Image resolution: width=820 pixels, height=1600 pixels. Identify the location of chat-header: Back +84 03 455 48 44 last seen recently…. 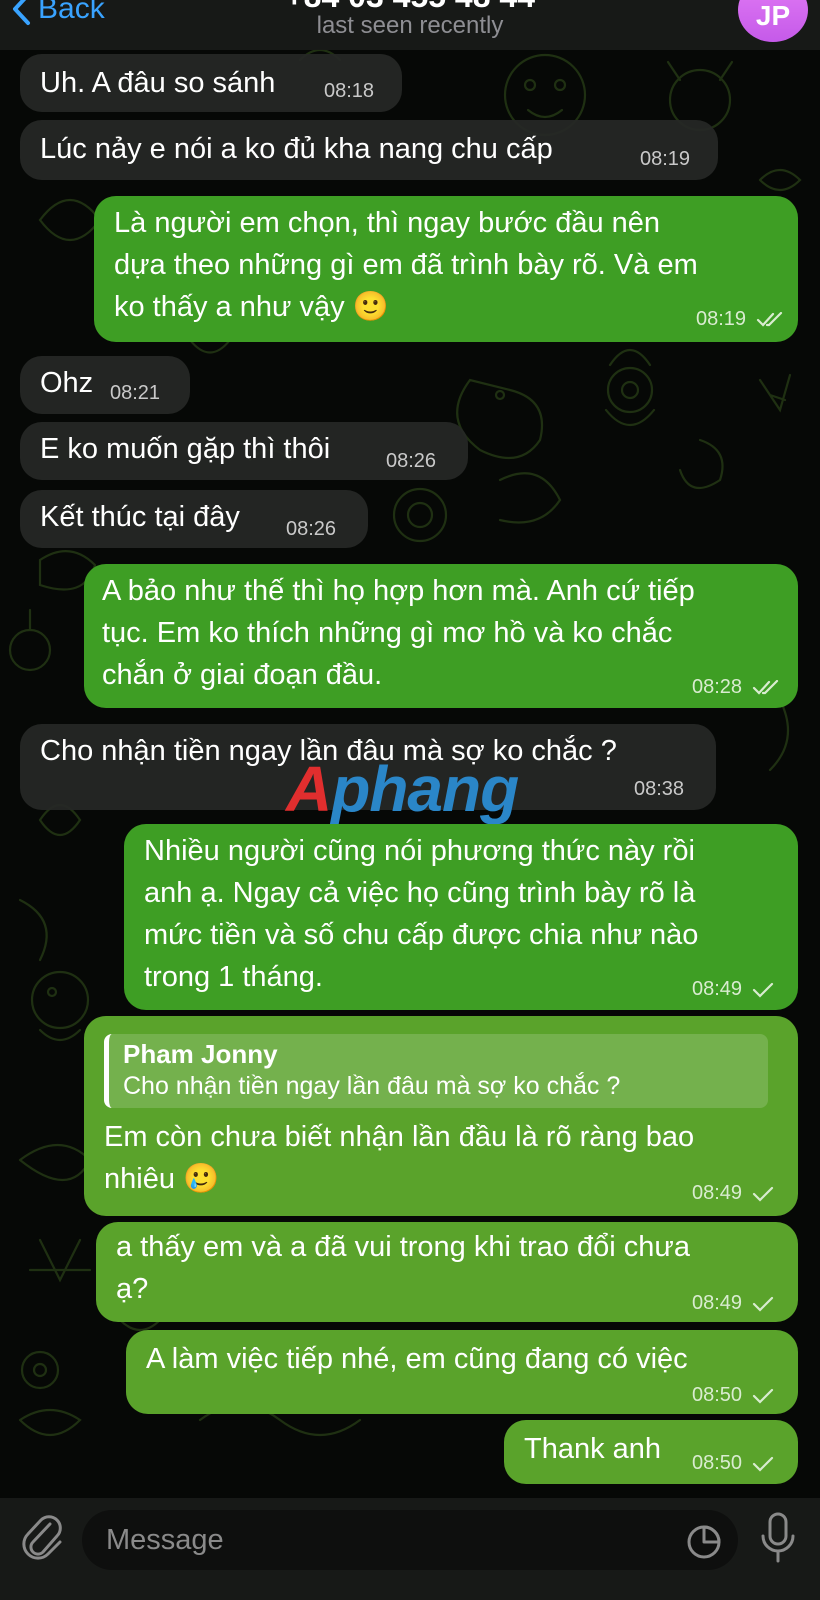
(410, 25).